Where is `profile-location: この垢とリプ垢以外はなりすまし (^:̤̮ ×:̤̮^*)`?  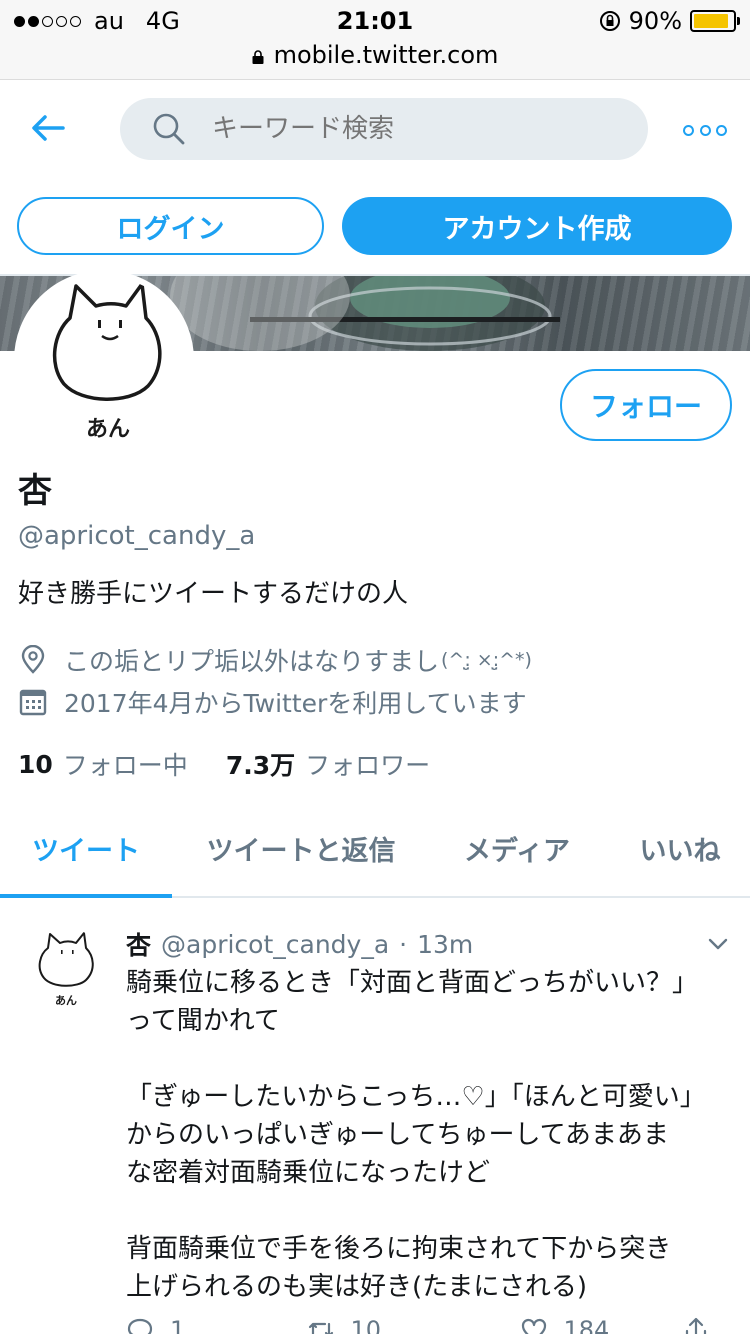
profile-location: この垢とリプ垢以外はなりすまし (^:̤̮ ×:̤̮^*) is located at coordinates (375, 660).